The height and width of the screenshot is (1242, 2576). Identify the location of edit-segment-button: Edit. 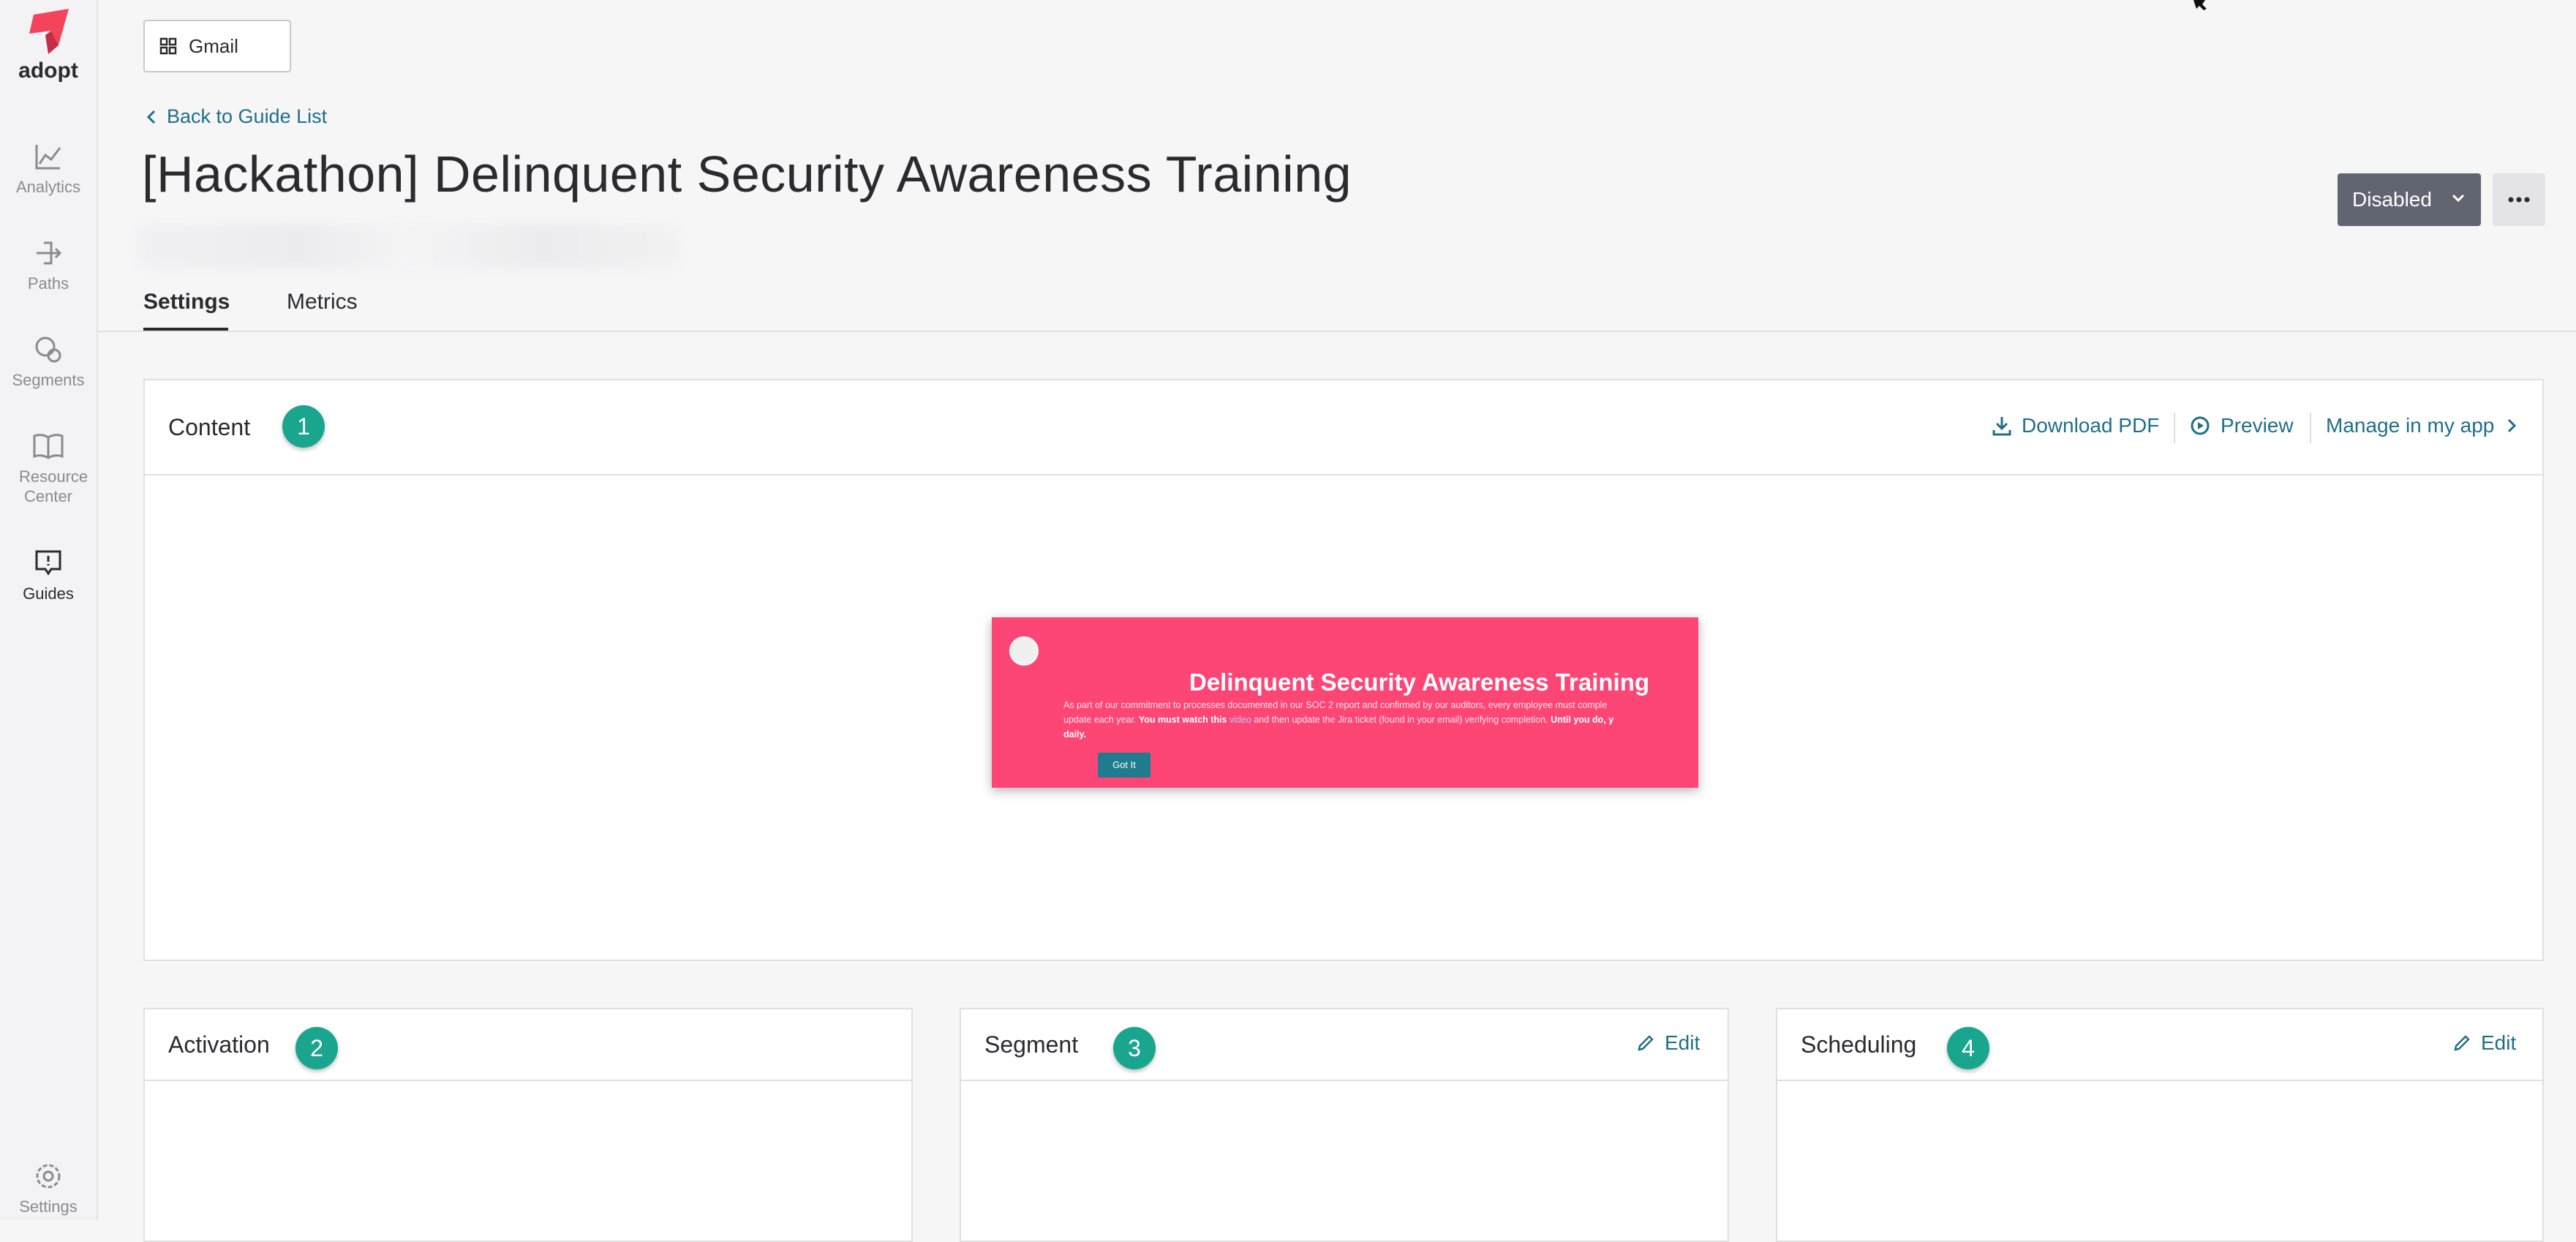
(1668, 1043).